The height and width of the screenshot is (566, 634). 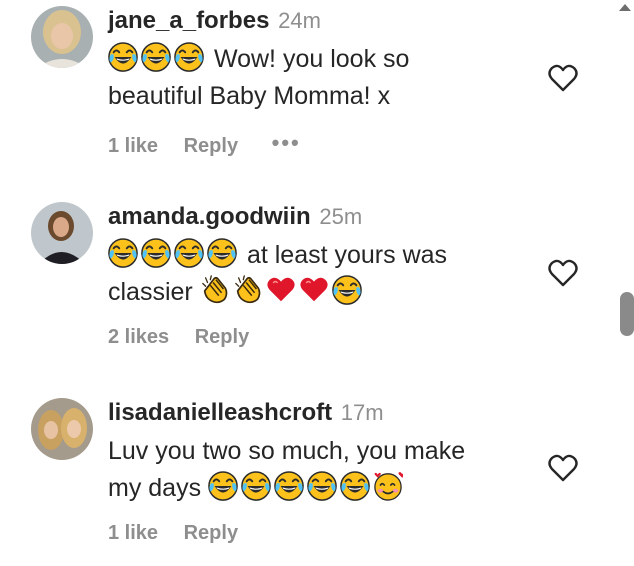 What do you see at coordinates (299, 20) in the screenshot?
I see `timestamp: 24m` at bounding box center [299, 20].